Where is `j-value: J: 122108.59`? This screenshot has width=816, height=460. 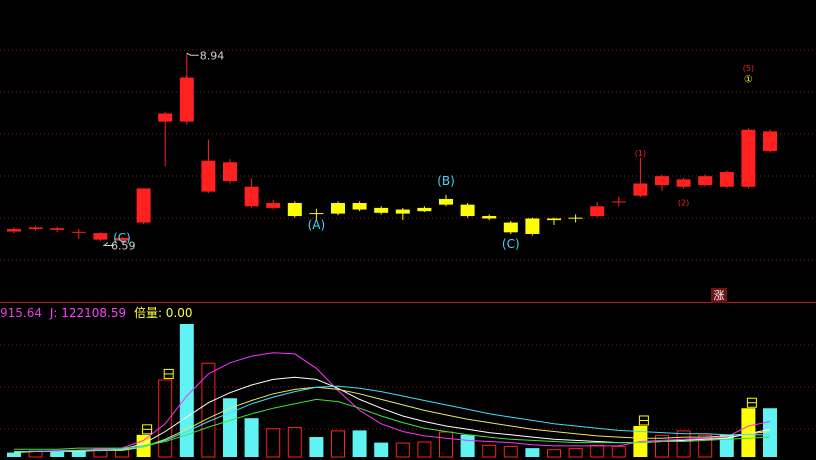 j-value: J: 122108.59 is located at coordinates (88, 313).